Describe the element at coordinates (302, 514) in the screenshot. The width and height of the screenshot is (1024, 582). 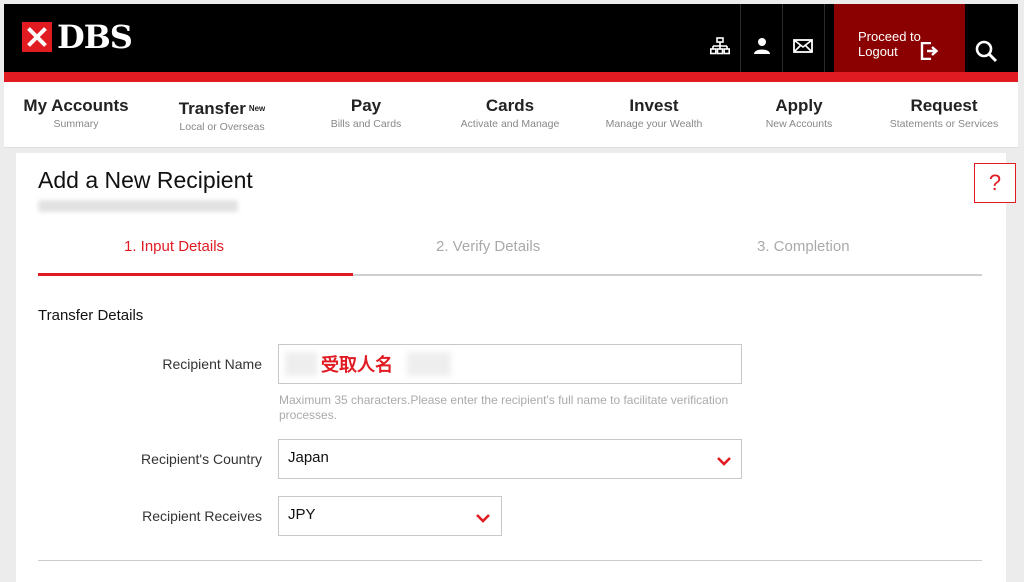
I see `recipient-currency-value: JPY` at that location.